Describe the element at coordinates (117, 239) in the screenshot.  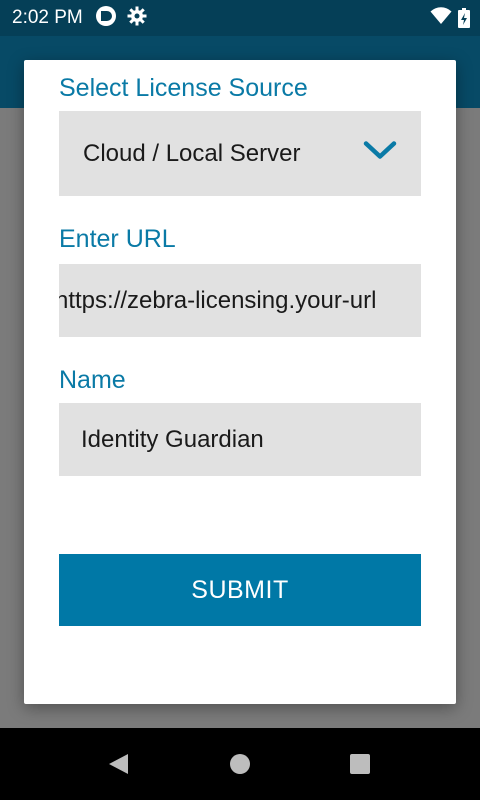
I see `url-label: Enter URL` at that location.